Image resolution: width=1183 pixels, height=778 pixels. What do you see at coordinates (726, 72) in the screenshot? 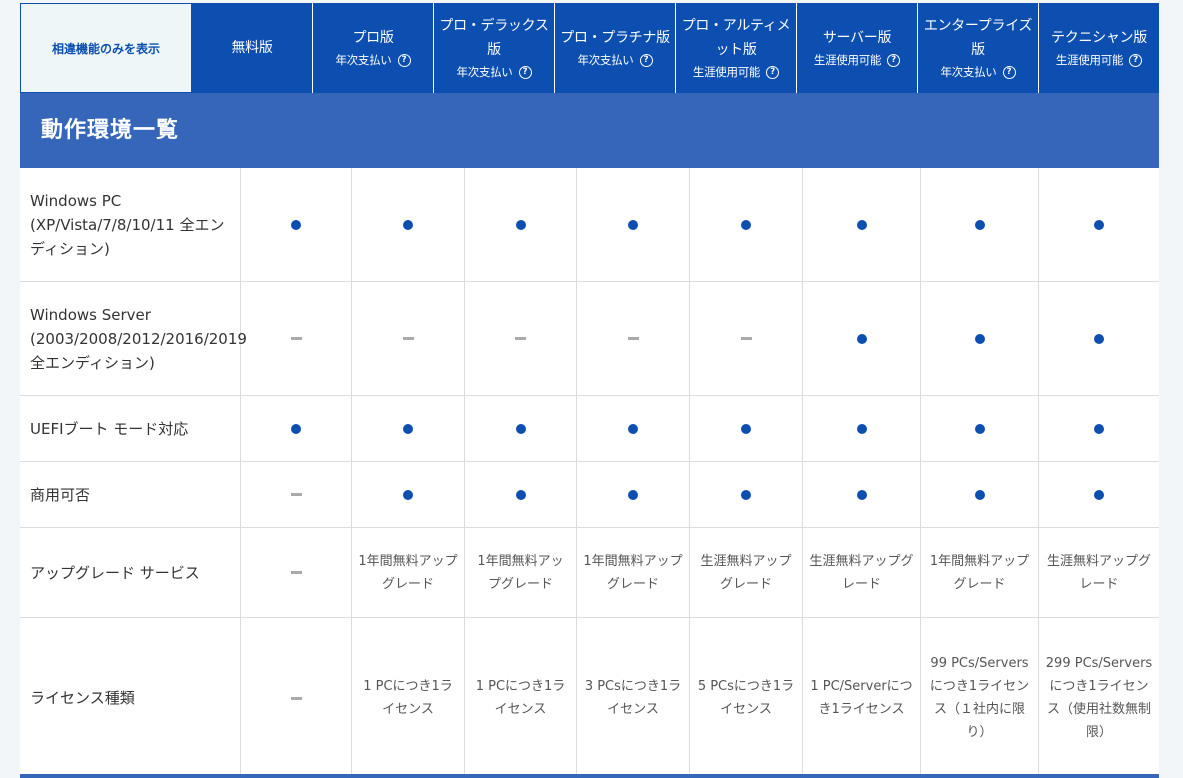
I see `plan-billing-label: 生涯使用可能` at bounding box center [726, 72].